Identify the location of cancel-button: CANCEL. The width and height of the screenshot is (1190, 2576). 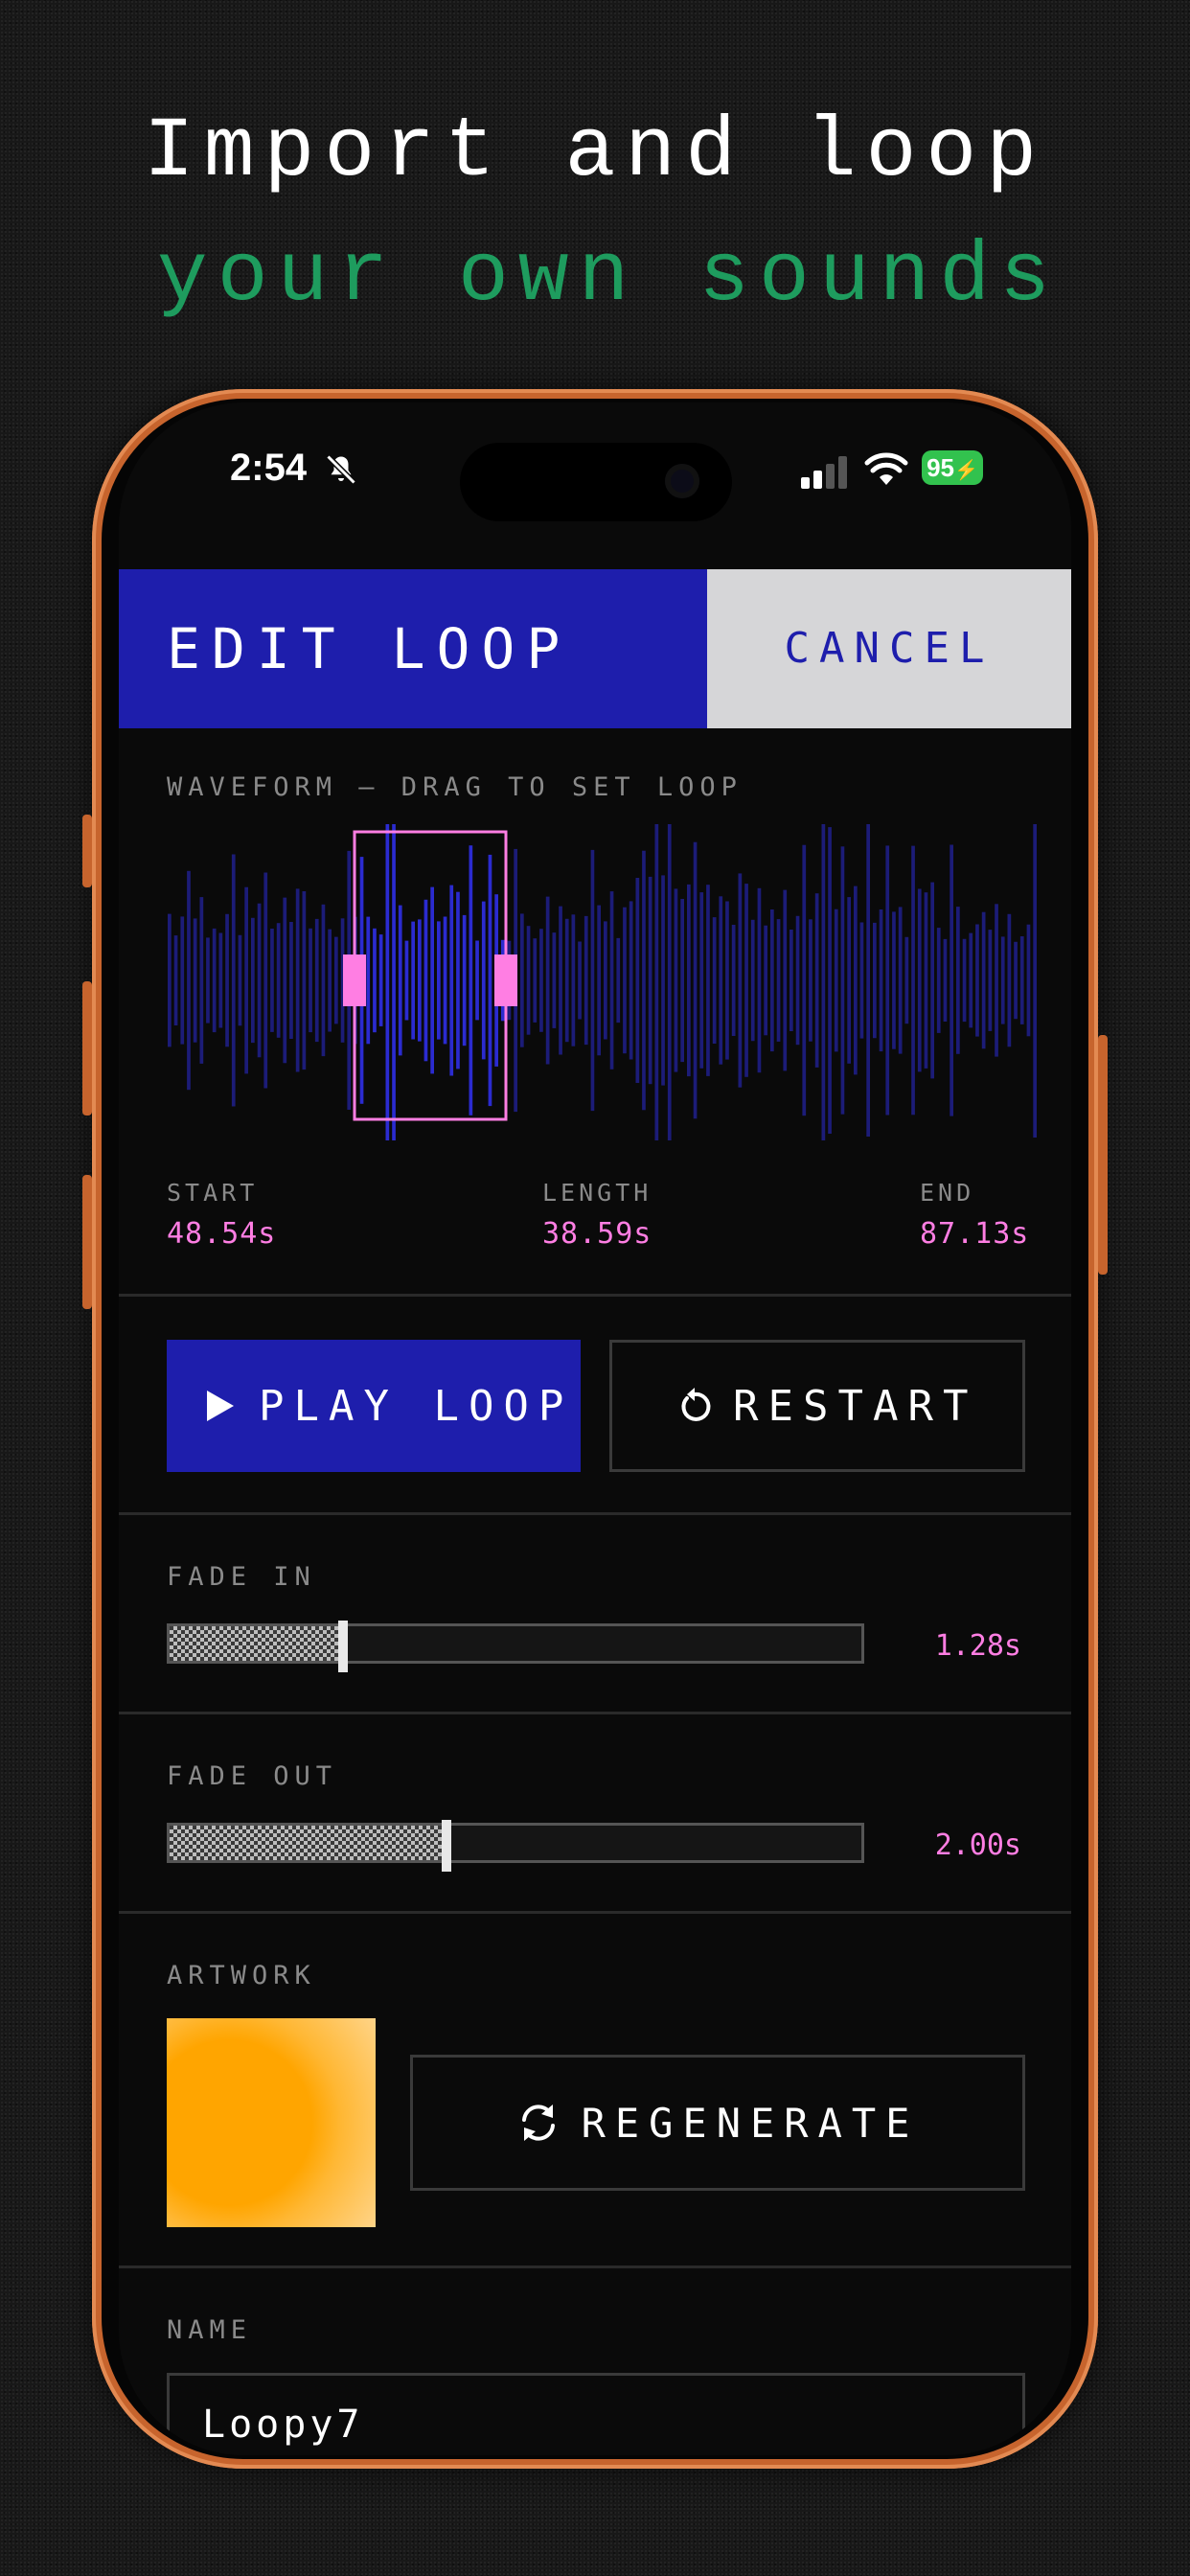
(889, 648).